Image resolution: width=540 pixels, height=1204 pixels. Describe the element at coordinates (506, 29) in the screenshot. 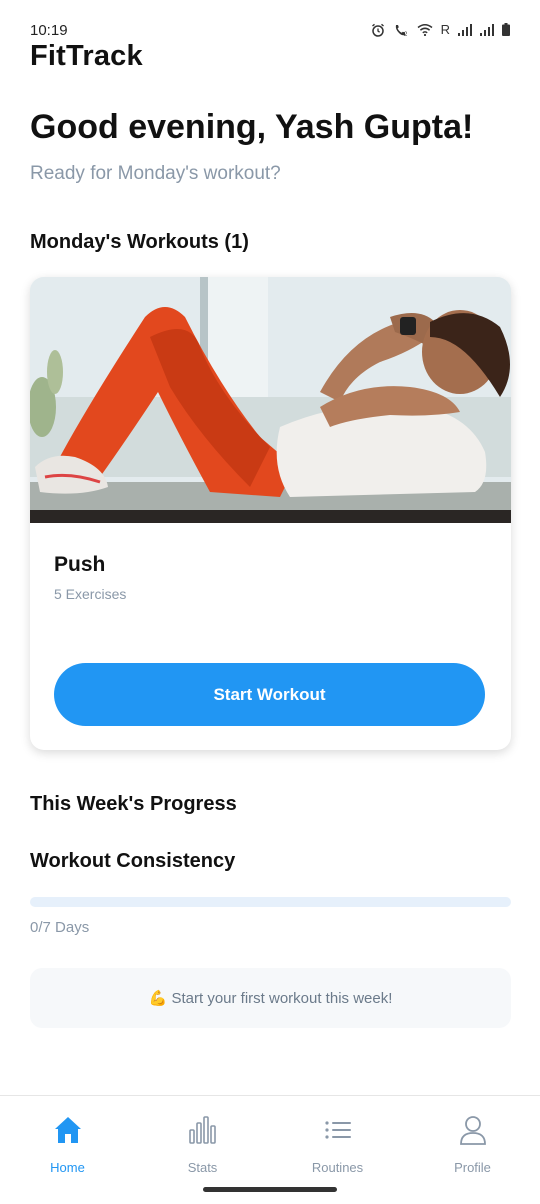

I see `battery-icon` at that location.